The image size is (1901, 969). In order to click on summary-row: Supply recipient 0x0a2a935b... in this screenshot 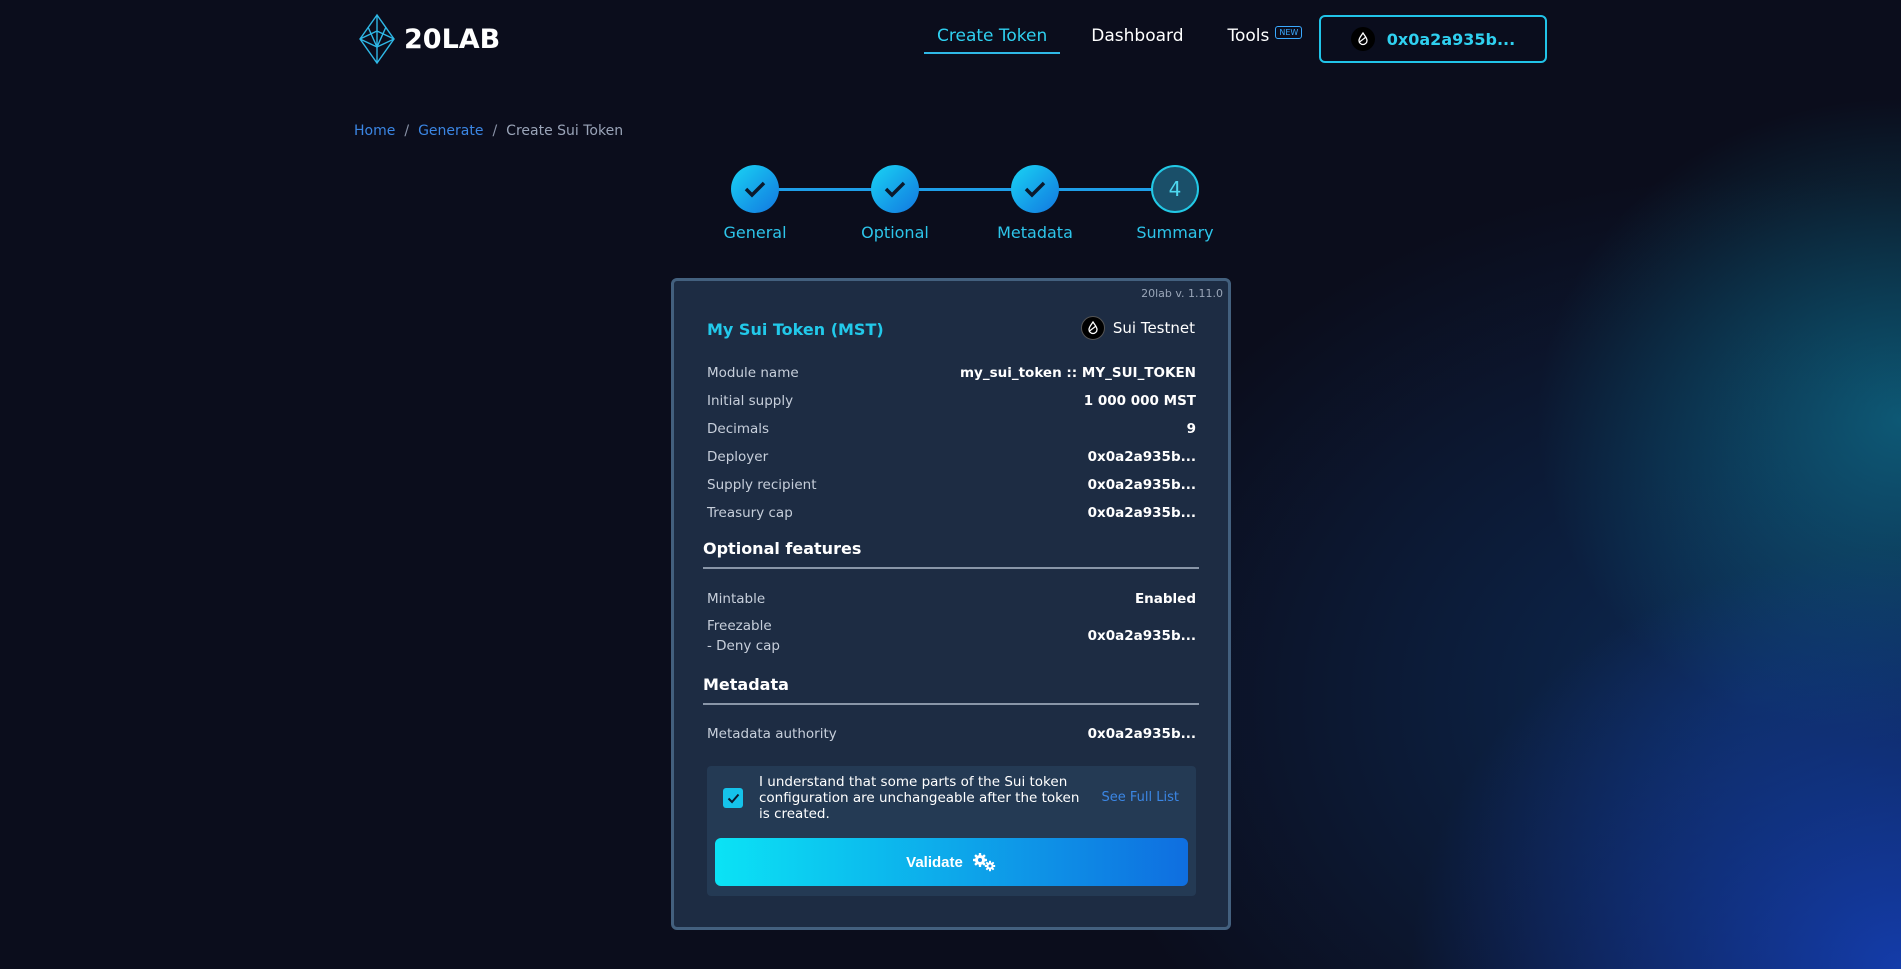, I will do `click(951, 485)`.